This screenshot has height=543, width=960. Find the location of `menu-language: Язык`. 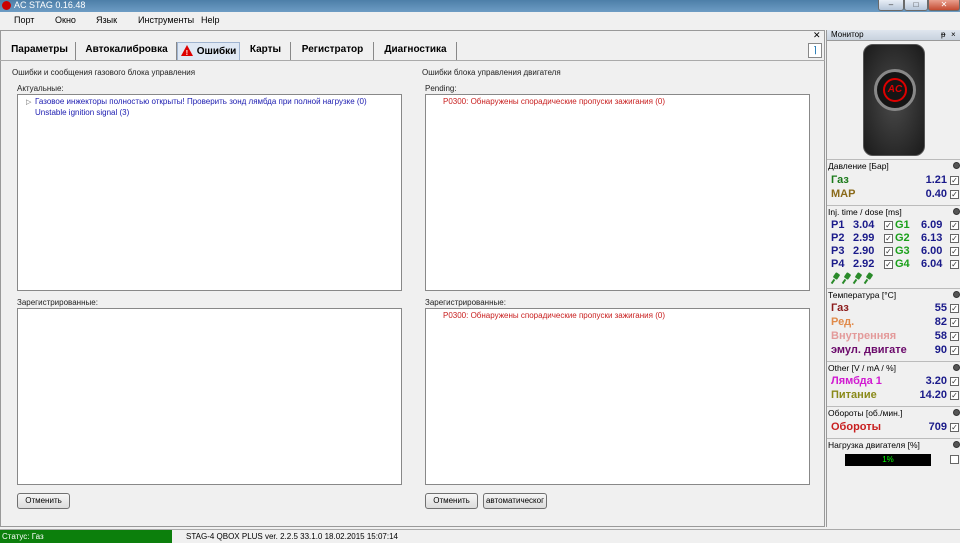

menu-language: Язык is located at coordinates (106, 20).